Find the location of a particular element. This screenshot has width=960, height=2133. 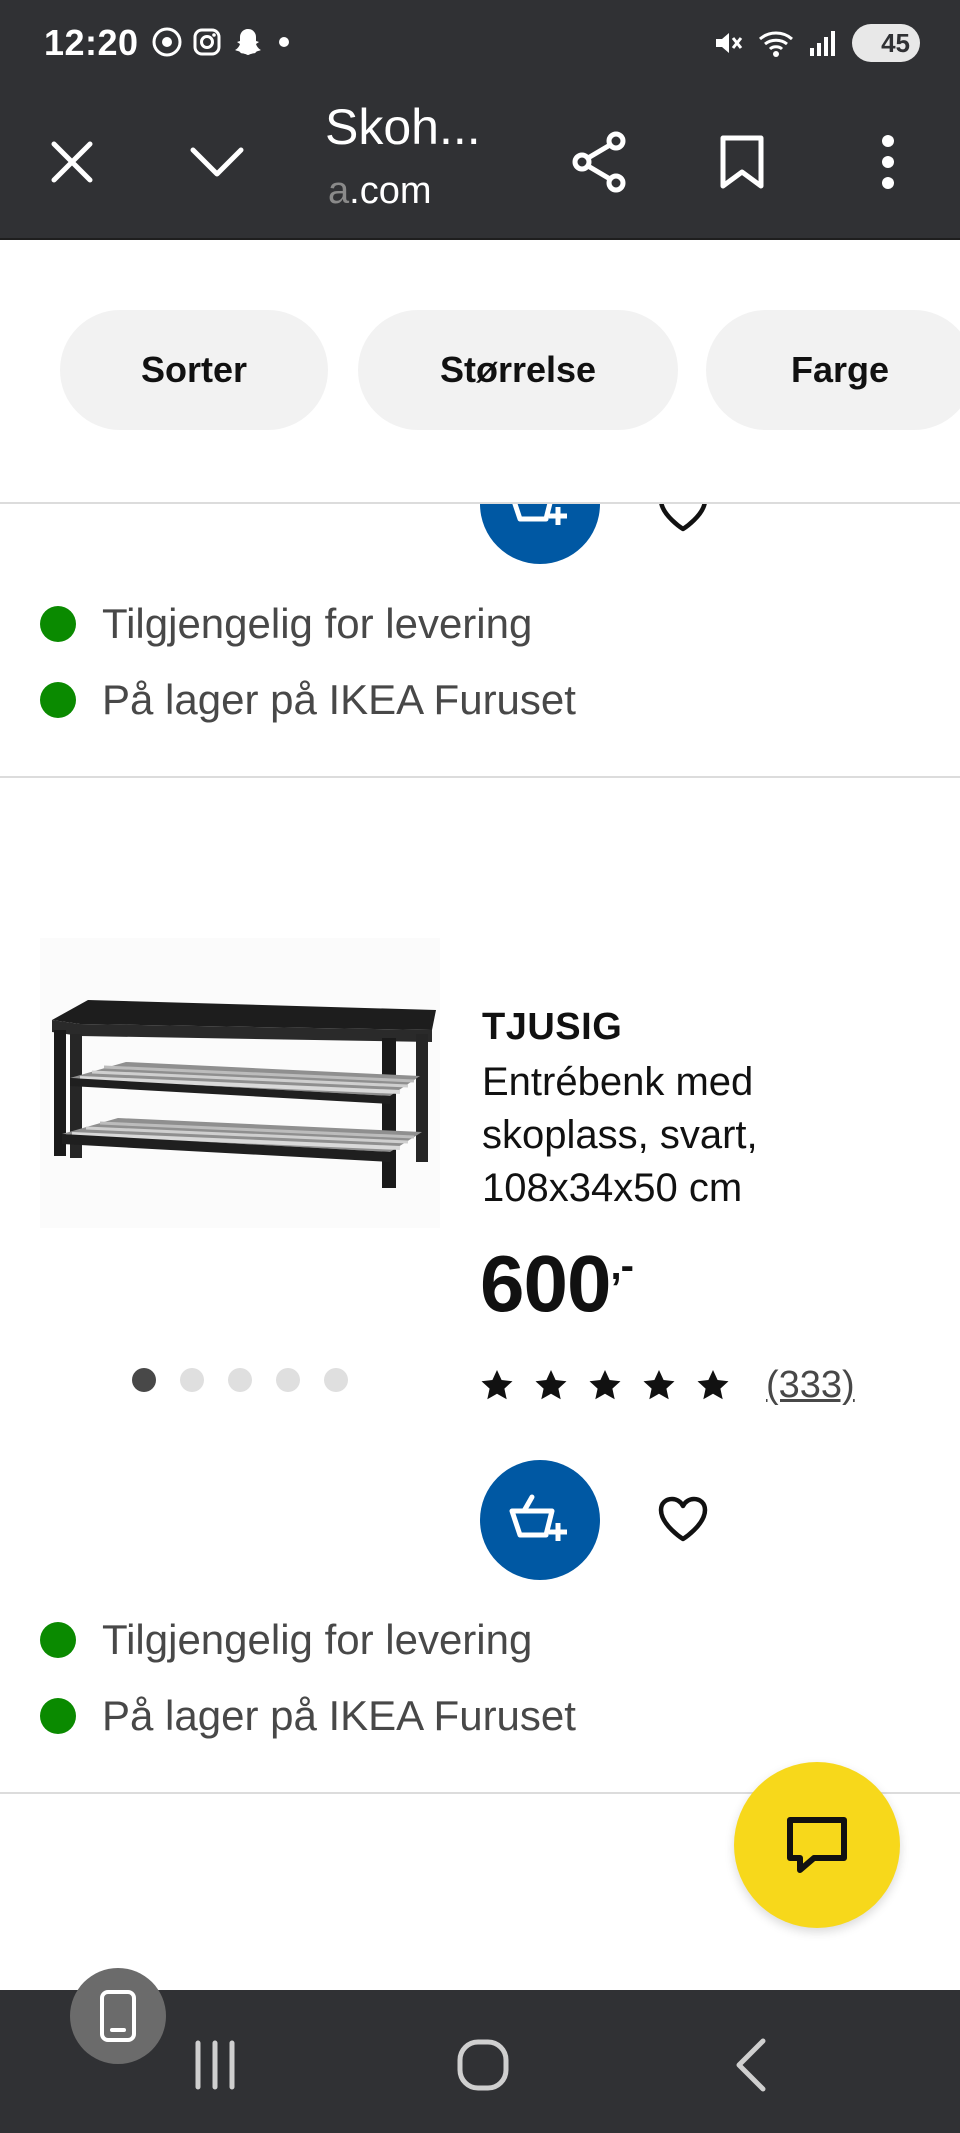

browser-toolbar: Skoh... a.com is located at coordinates (480, 165).